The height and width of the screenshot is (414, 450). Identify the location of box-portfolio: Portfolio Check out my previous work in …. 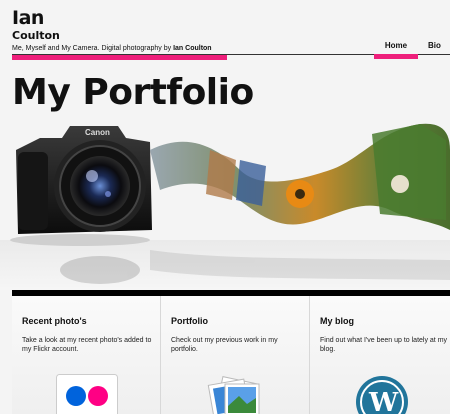
(235, 355).